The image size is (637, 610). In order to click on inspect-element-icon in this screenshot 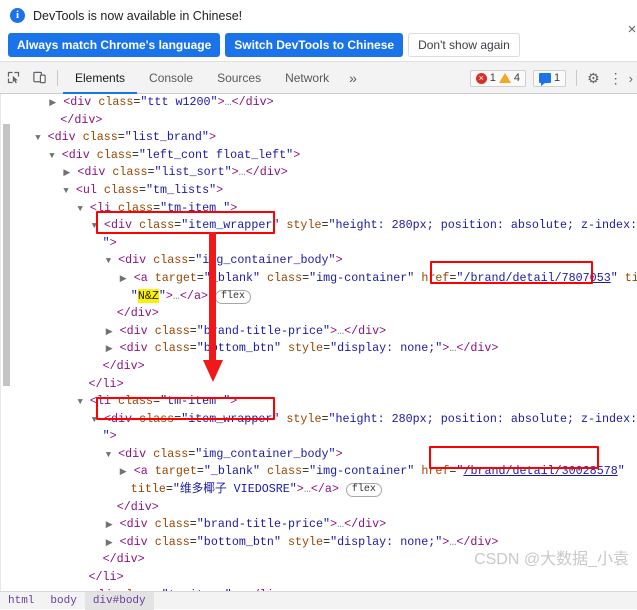, I will do `click(13, 78)`.